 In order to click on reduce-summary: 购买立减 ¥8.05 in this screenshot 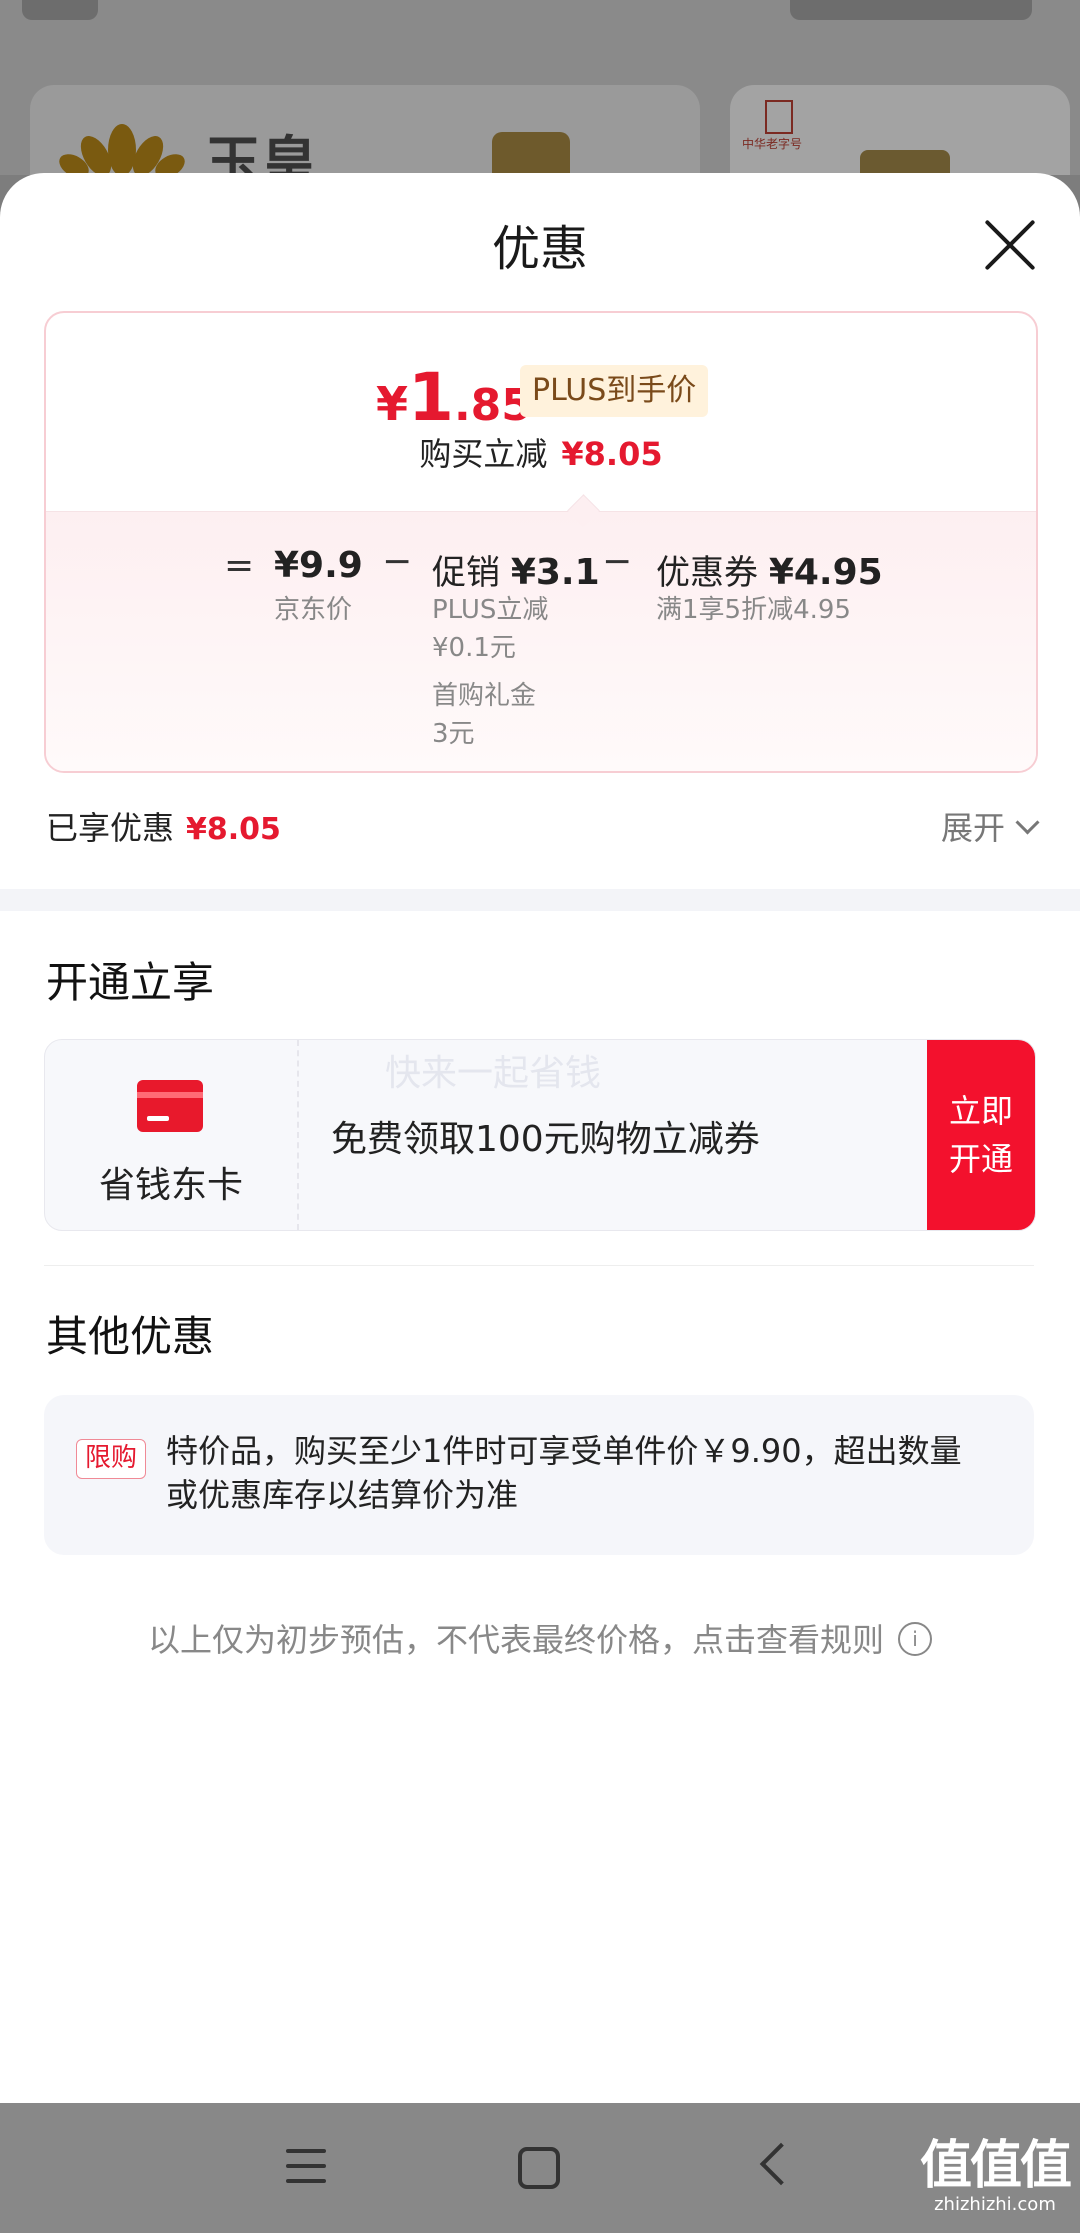, I will do `click(541, 452)`.